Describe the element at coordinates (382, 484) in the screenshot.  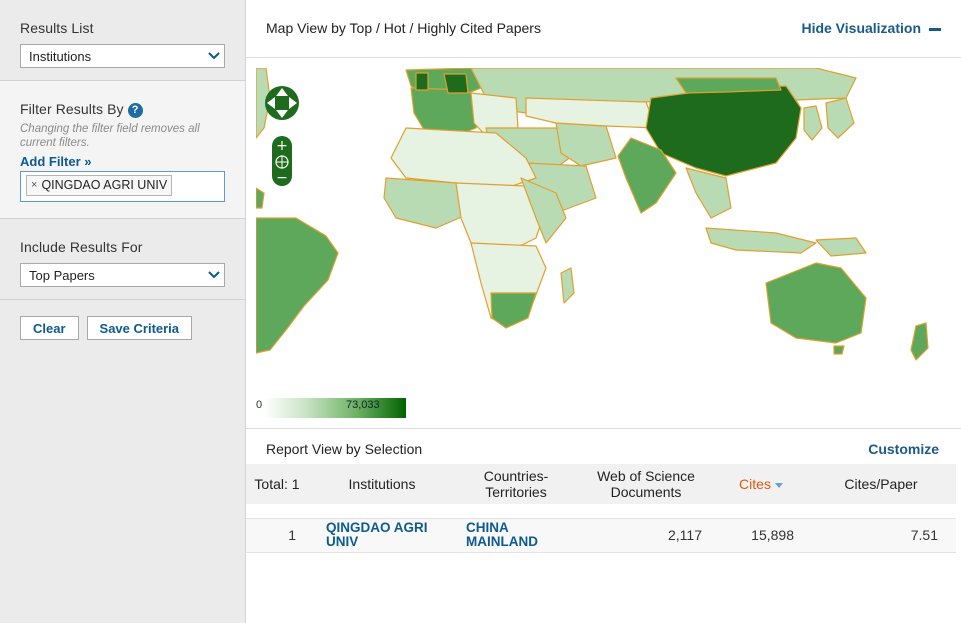
I see `institutions-header: Institutions` at that location.